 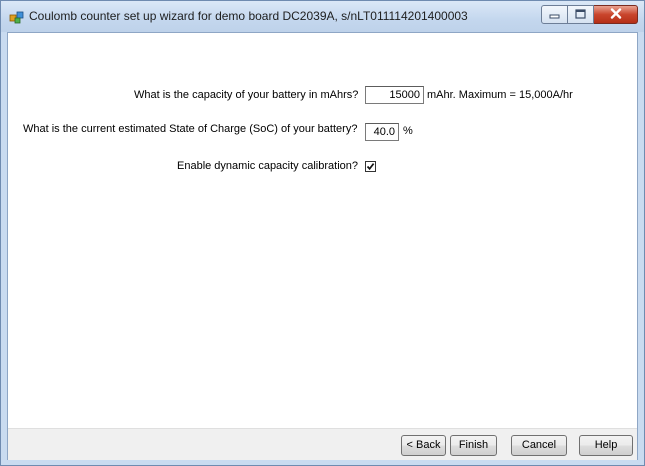 What do you see at coordinates (322, 444) in the screenshot?
I see `button-bar: < Back Finish Cancel Help` at bounding box center [322, 444].